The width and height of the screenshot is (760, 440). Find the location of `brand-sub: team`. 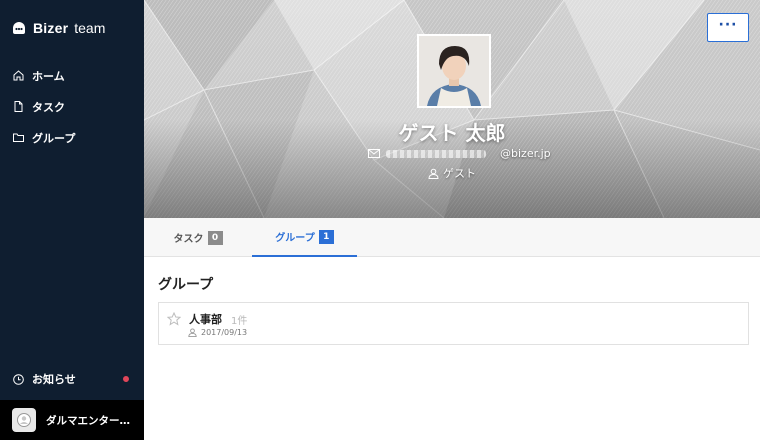

brand-sub: team is located at coordinates (90, 28).